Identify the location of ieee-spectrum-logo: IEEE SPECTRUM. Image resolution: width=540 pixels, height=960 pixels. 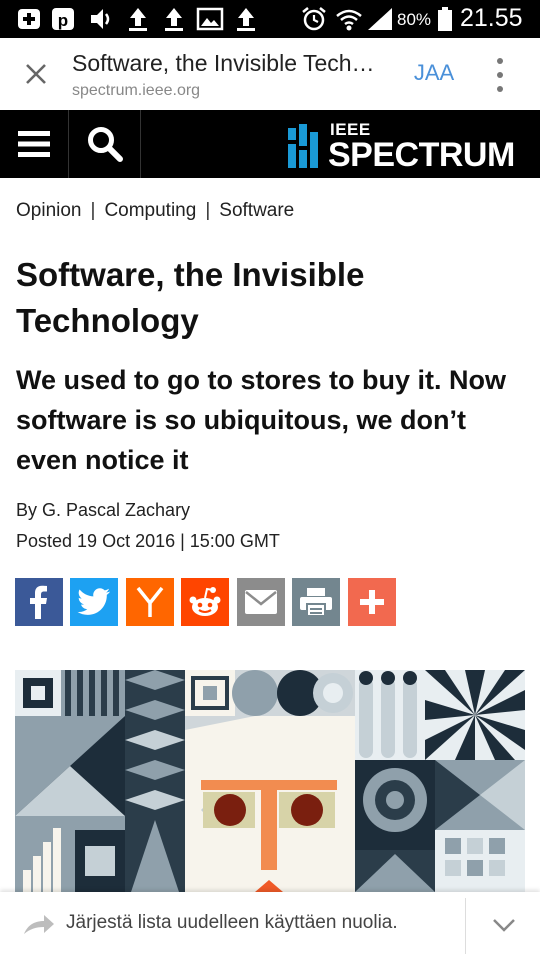
(408, 146).